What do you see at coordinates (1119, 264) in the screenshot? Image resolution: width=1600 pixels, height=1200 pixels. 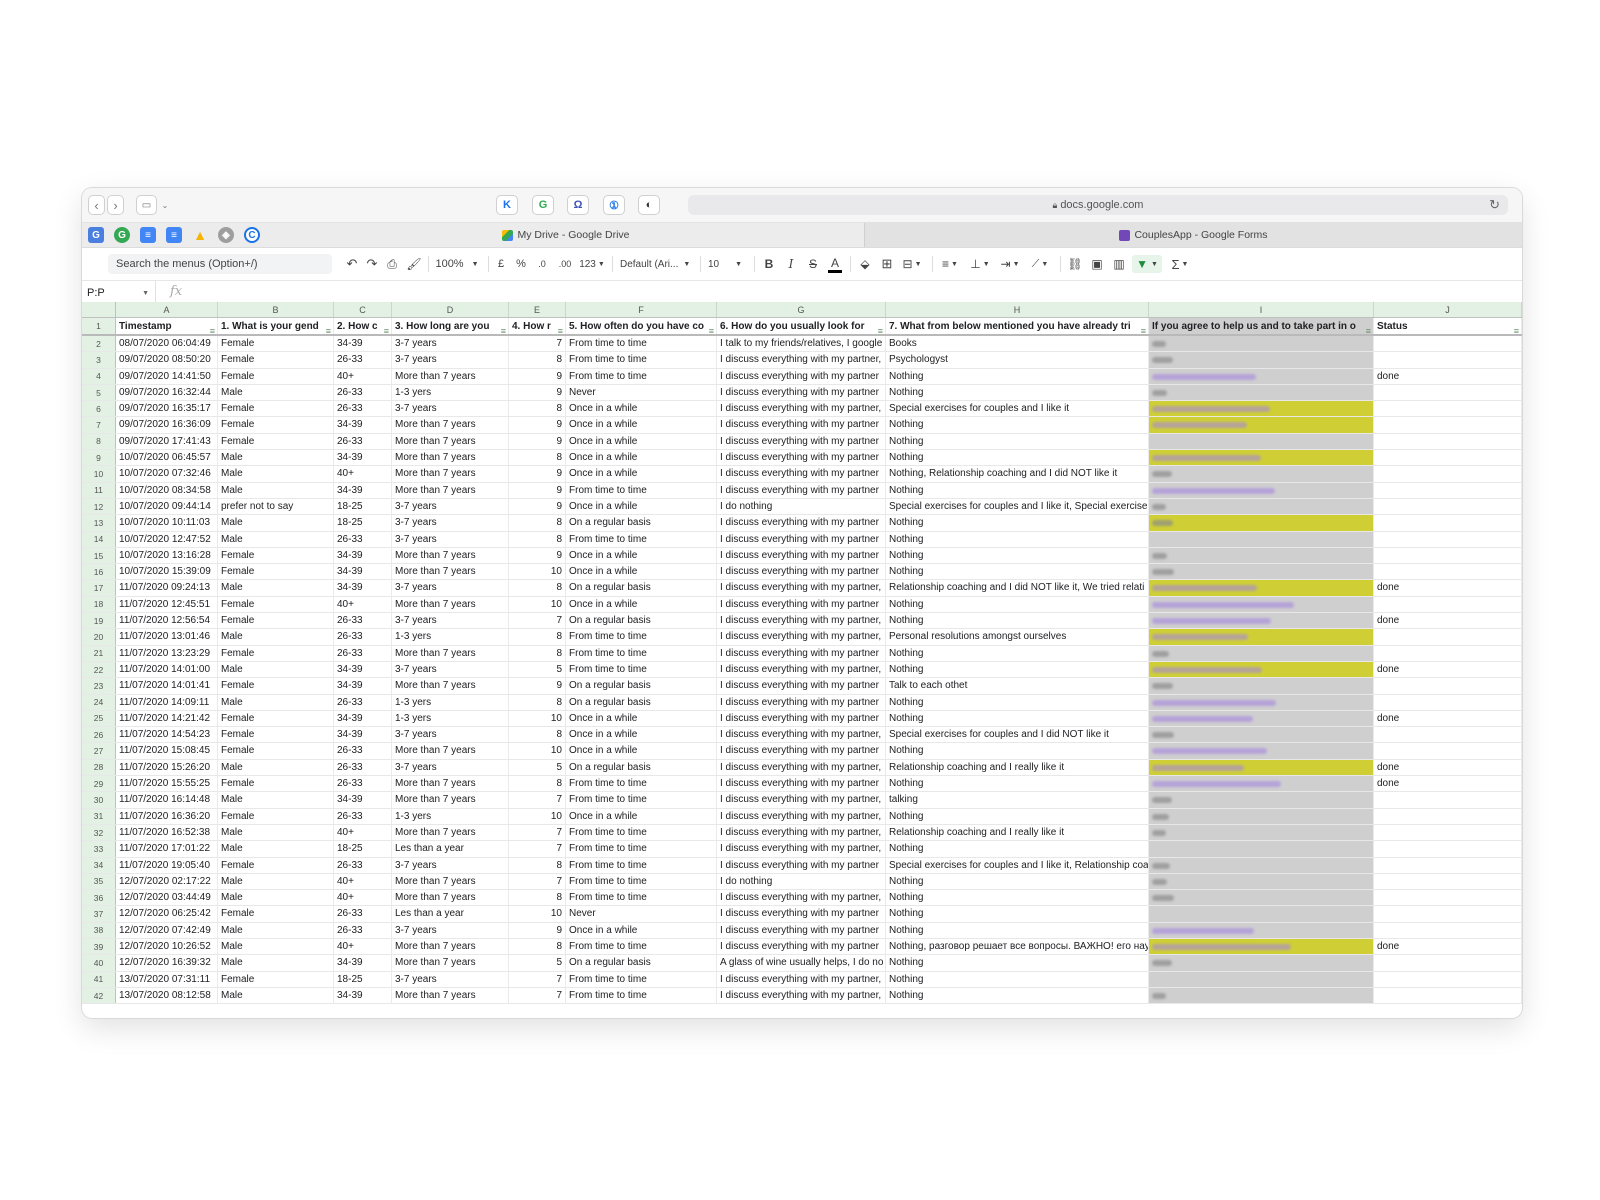 I see `insert-chart-icon: ▥` at bounding box center [1119, 264].